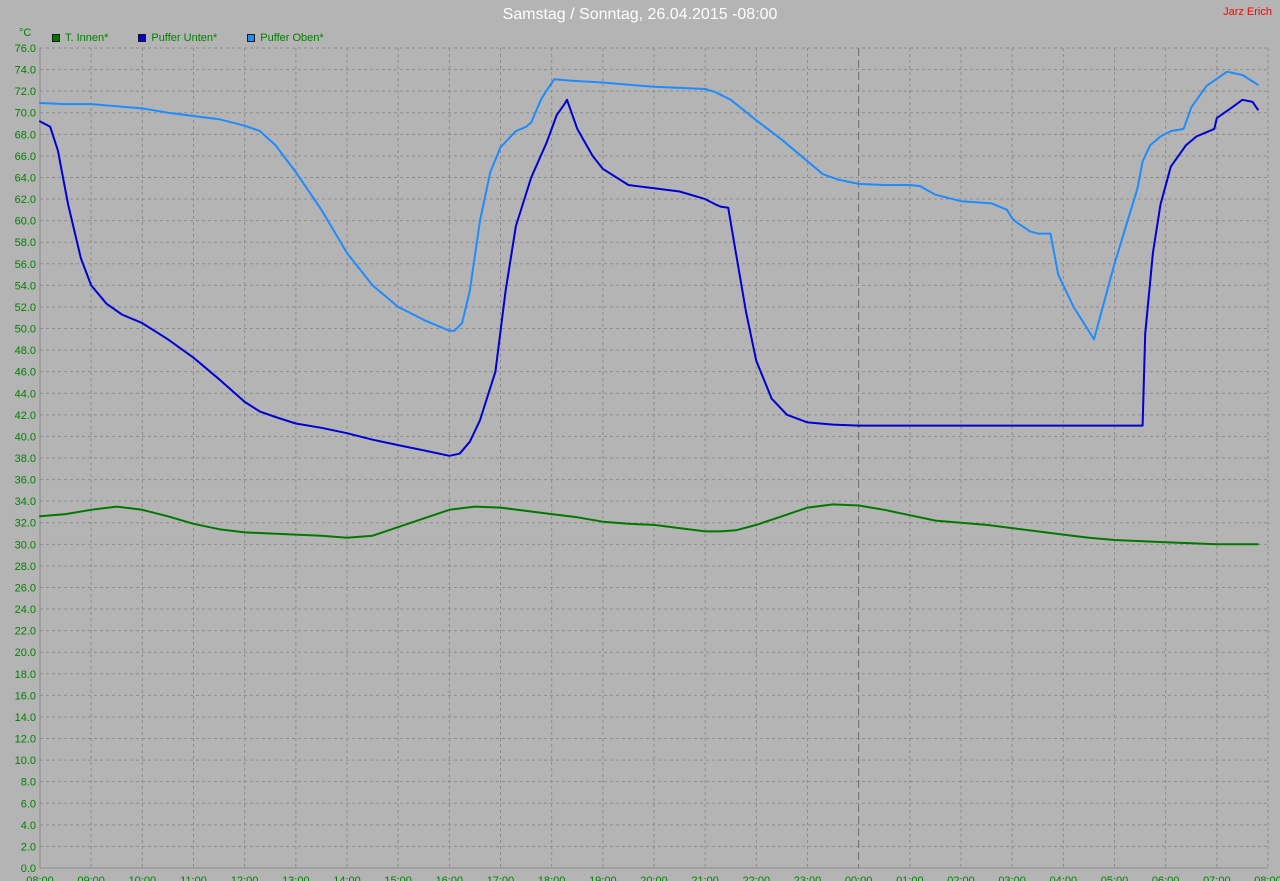 This screenshot has width=1280, height=881. Describe the element at coordinates (1166, 878) in the screenshot. I see `x-tick-label: 06:00` at that location.